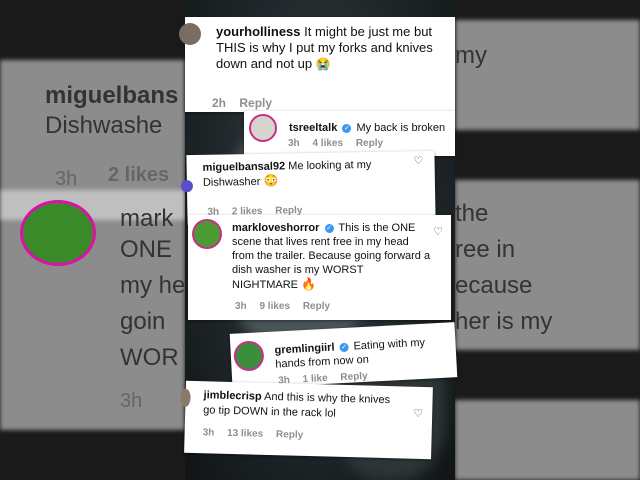  What do you see at coordinates (139, 175) in the screenshot?
I see `background-likes: 2 likes` at bounding box center [139, 175].